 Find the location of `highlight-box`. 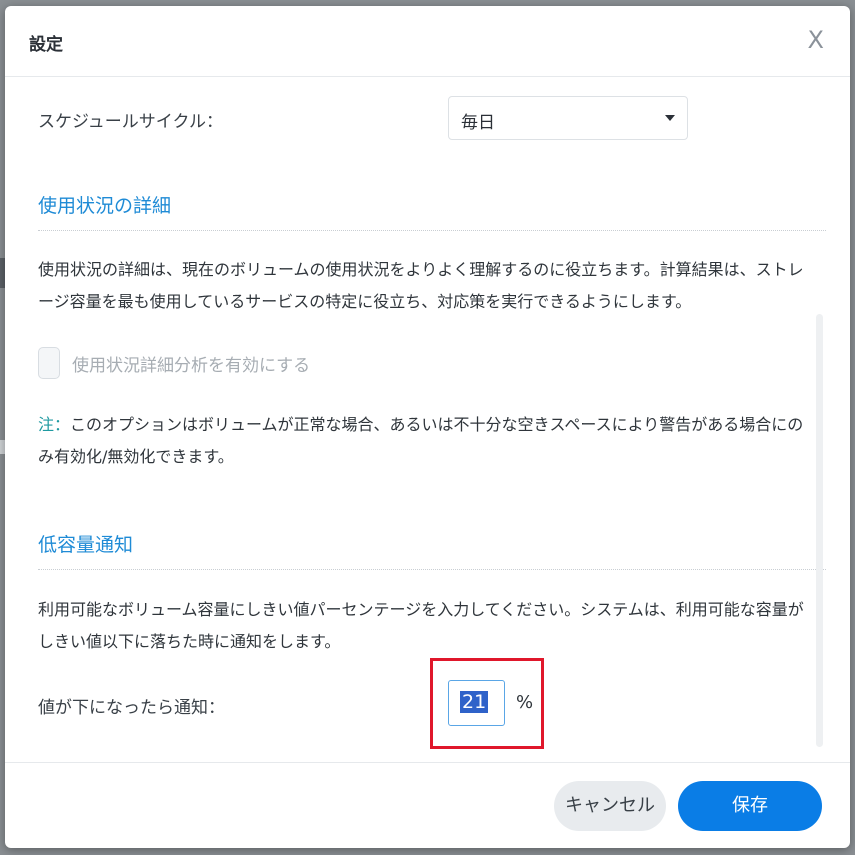

highlight-box is located at coordinates (487, 703).